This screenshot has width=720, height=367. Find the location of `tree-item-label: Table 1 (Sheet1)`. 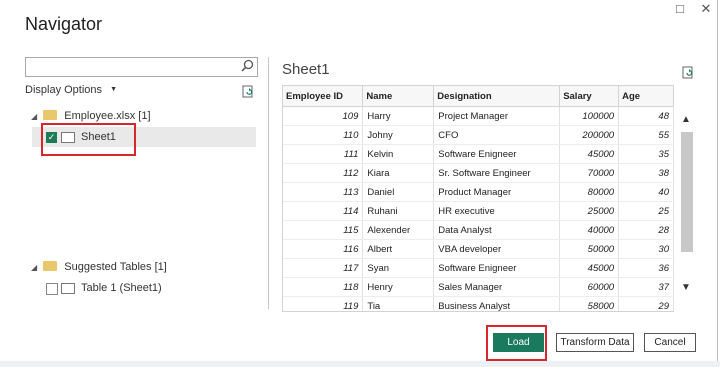

tree-item-label: Table 1 (Sheet1) is located at coordinates (121, 288).